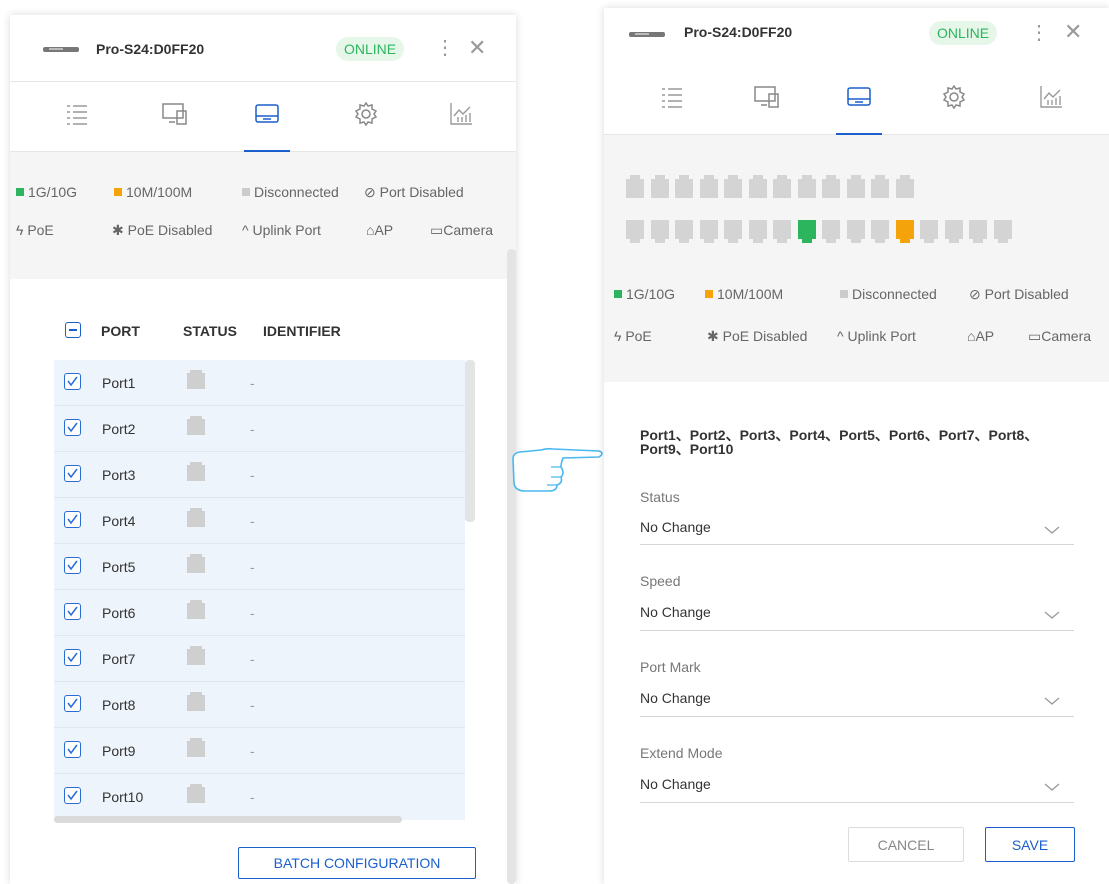  What do you see at coordinates (259, 796) in the screenshot?
I see `table-row: Port10 -` at bounding box center [259, 796].